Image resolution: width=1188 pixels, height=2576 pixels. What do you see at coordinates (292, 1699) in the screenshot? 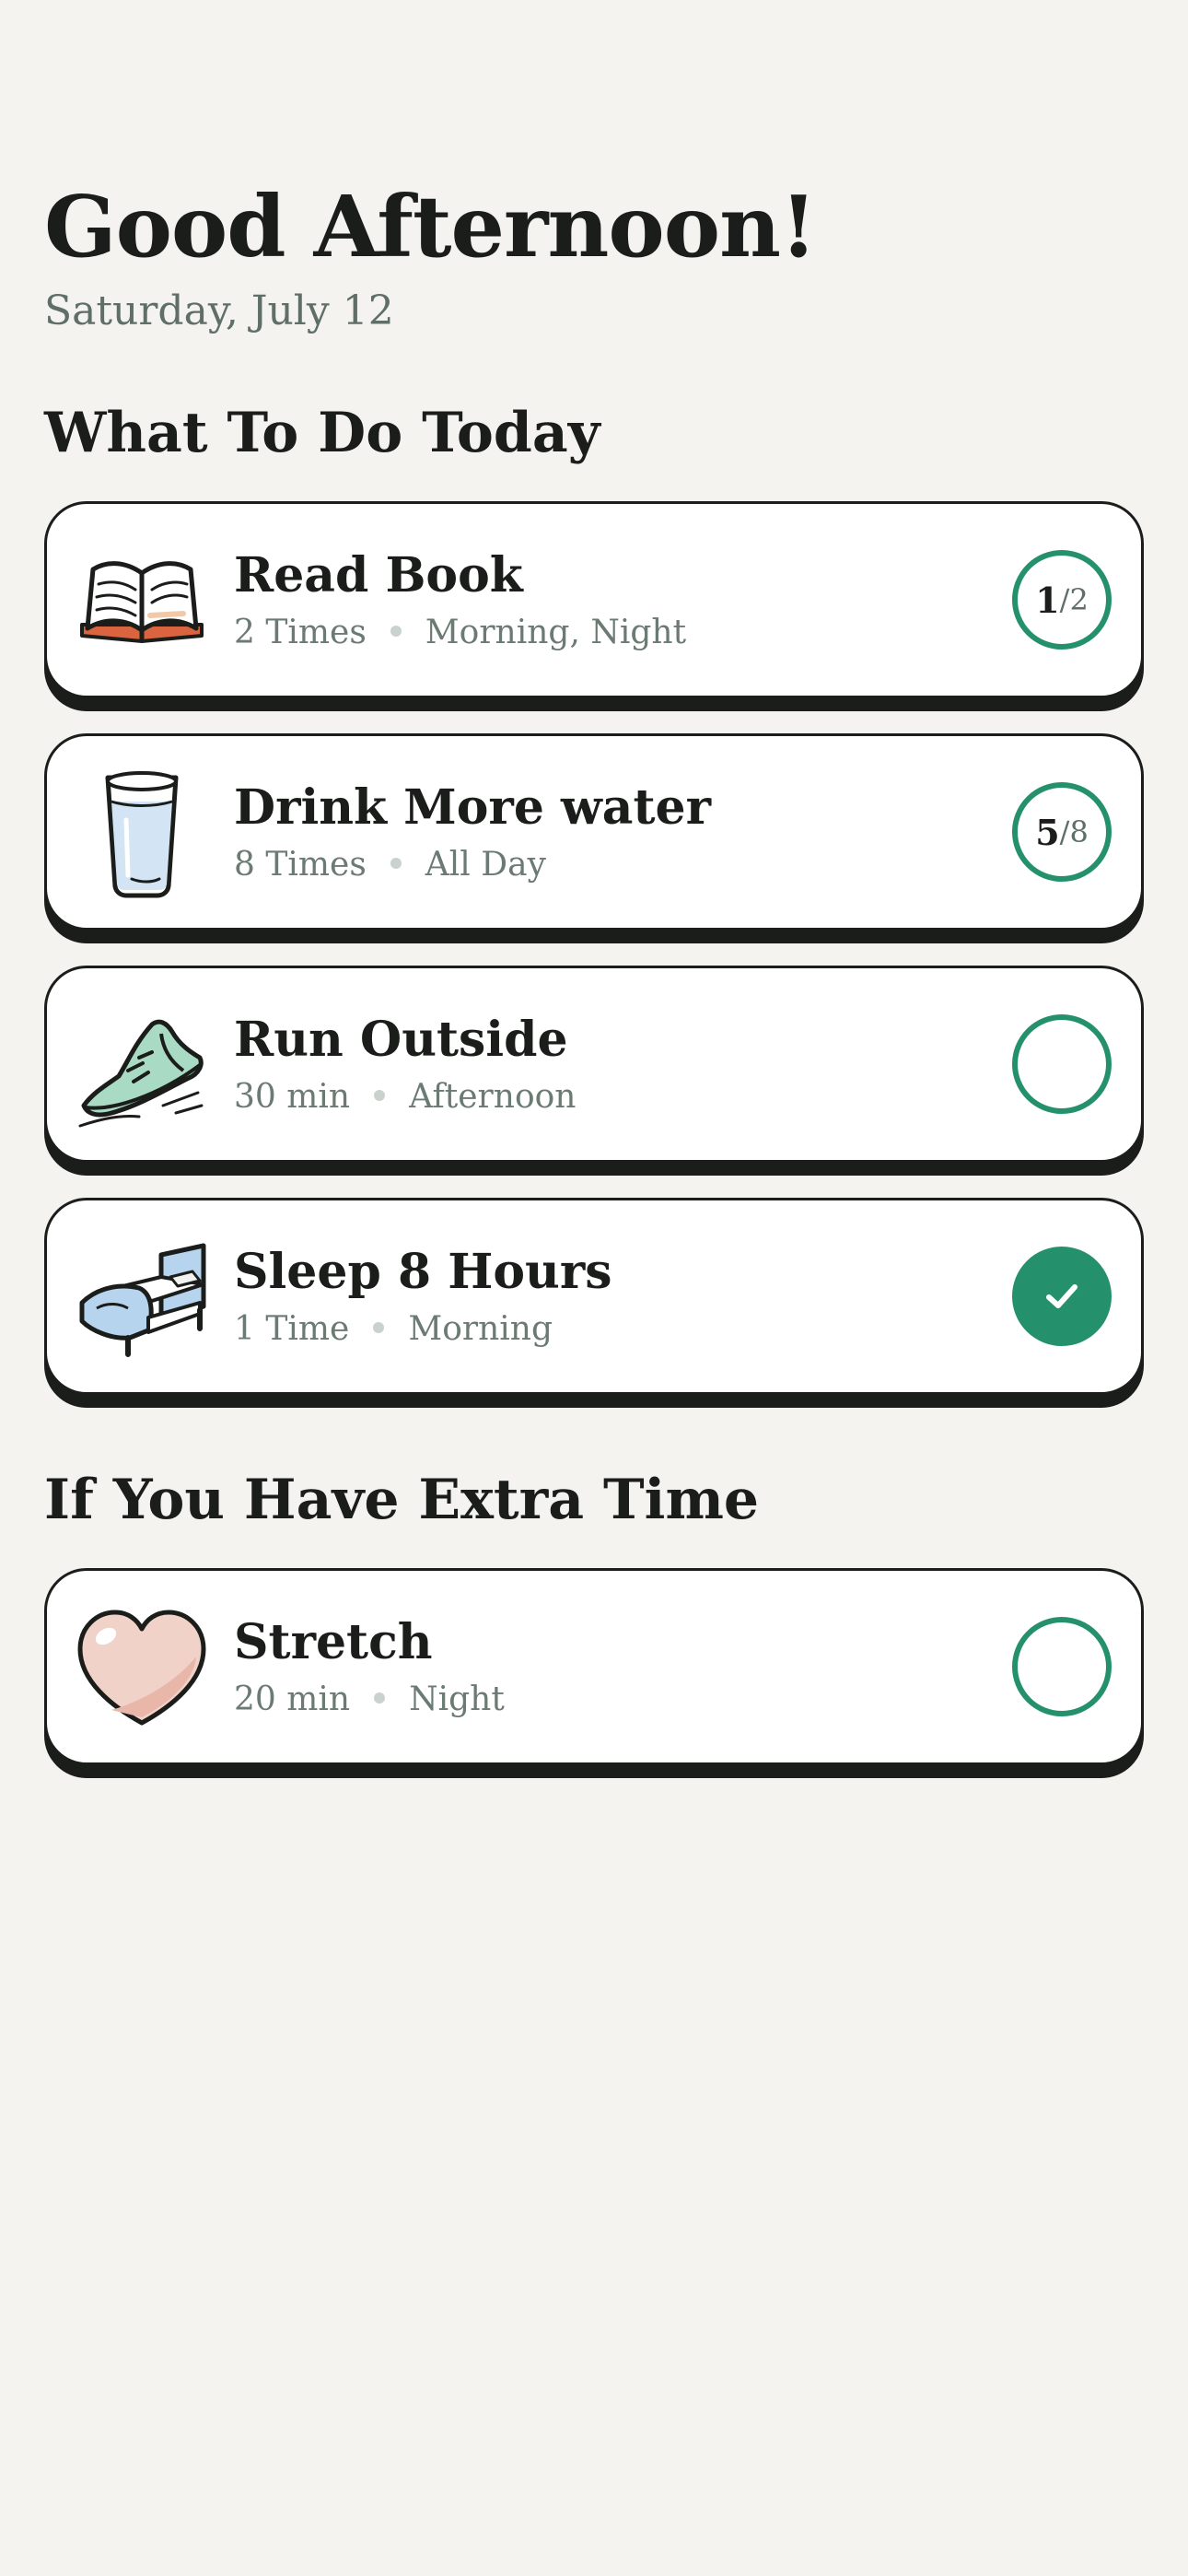
I see `habit-frequency: 20 min` at bounding box center [292, 1699].